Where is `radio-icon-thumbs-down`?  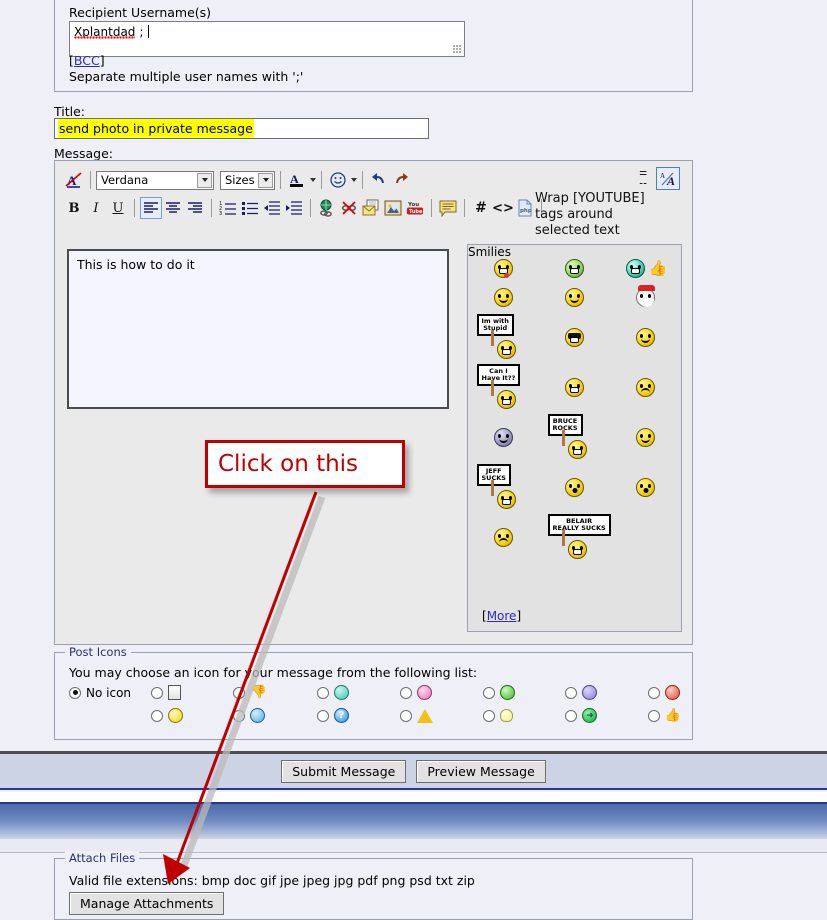 radio-icon-thumbs-down is located at coordinates (239, 692).